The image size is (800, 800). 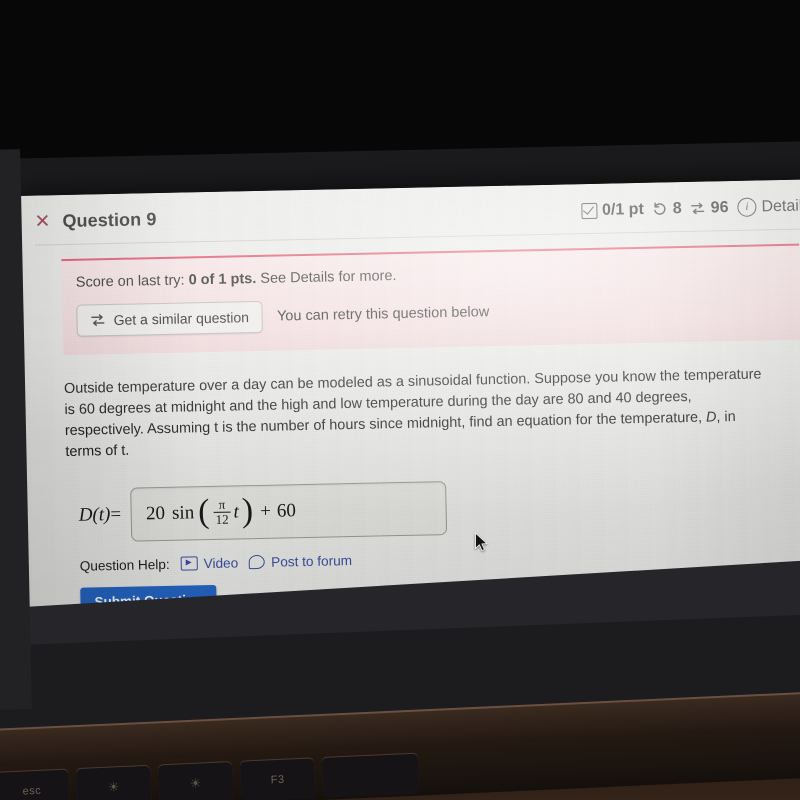 I want to click on question-help-label: Question Help:, so click(x=124, y=565).